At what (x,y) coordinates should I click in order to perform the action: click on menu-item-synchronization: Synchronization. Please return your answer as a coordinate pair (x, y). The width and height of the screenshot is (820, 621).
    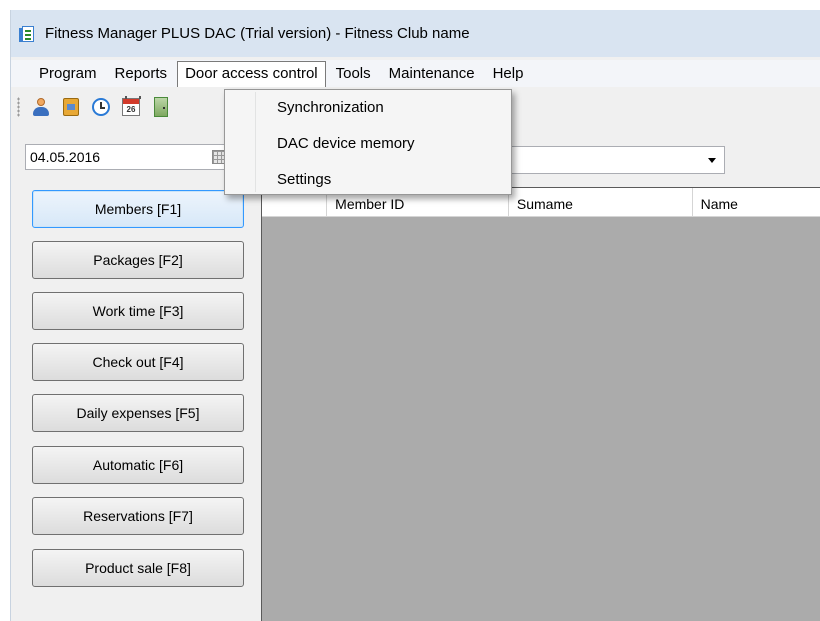
    Looking at the image, I should click on (330, 107).